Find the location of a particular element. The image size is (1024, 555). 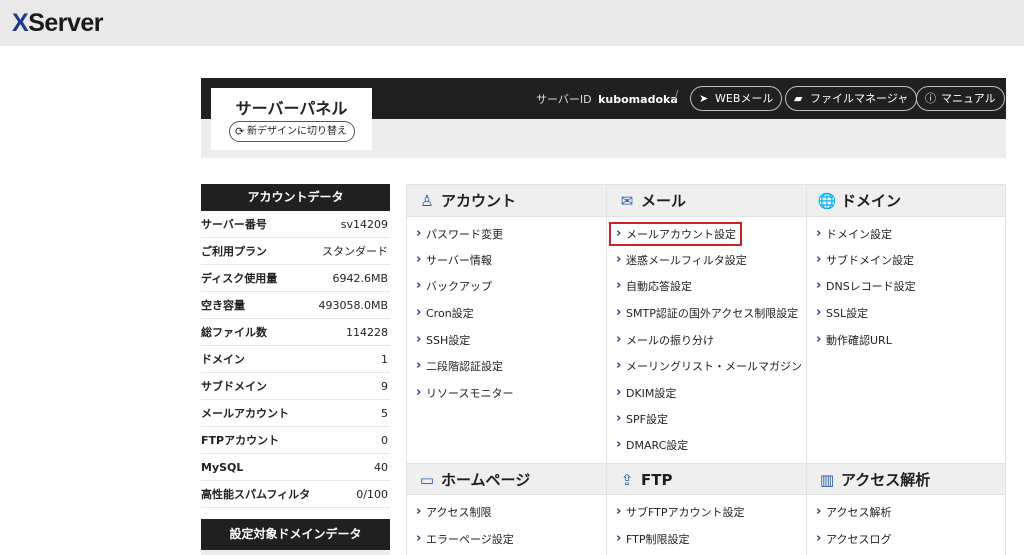

top-bar: XServer is located at coordinates (512, 23).